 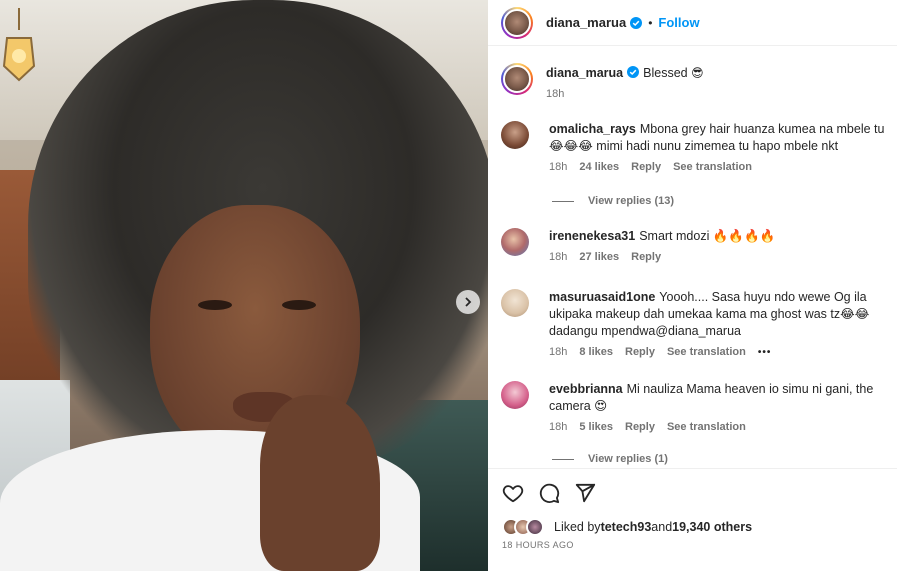 I want to click on view-replies-button: View replies (13), so click(x=613, y=201).